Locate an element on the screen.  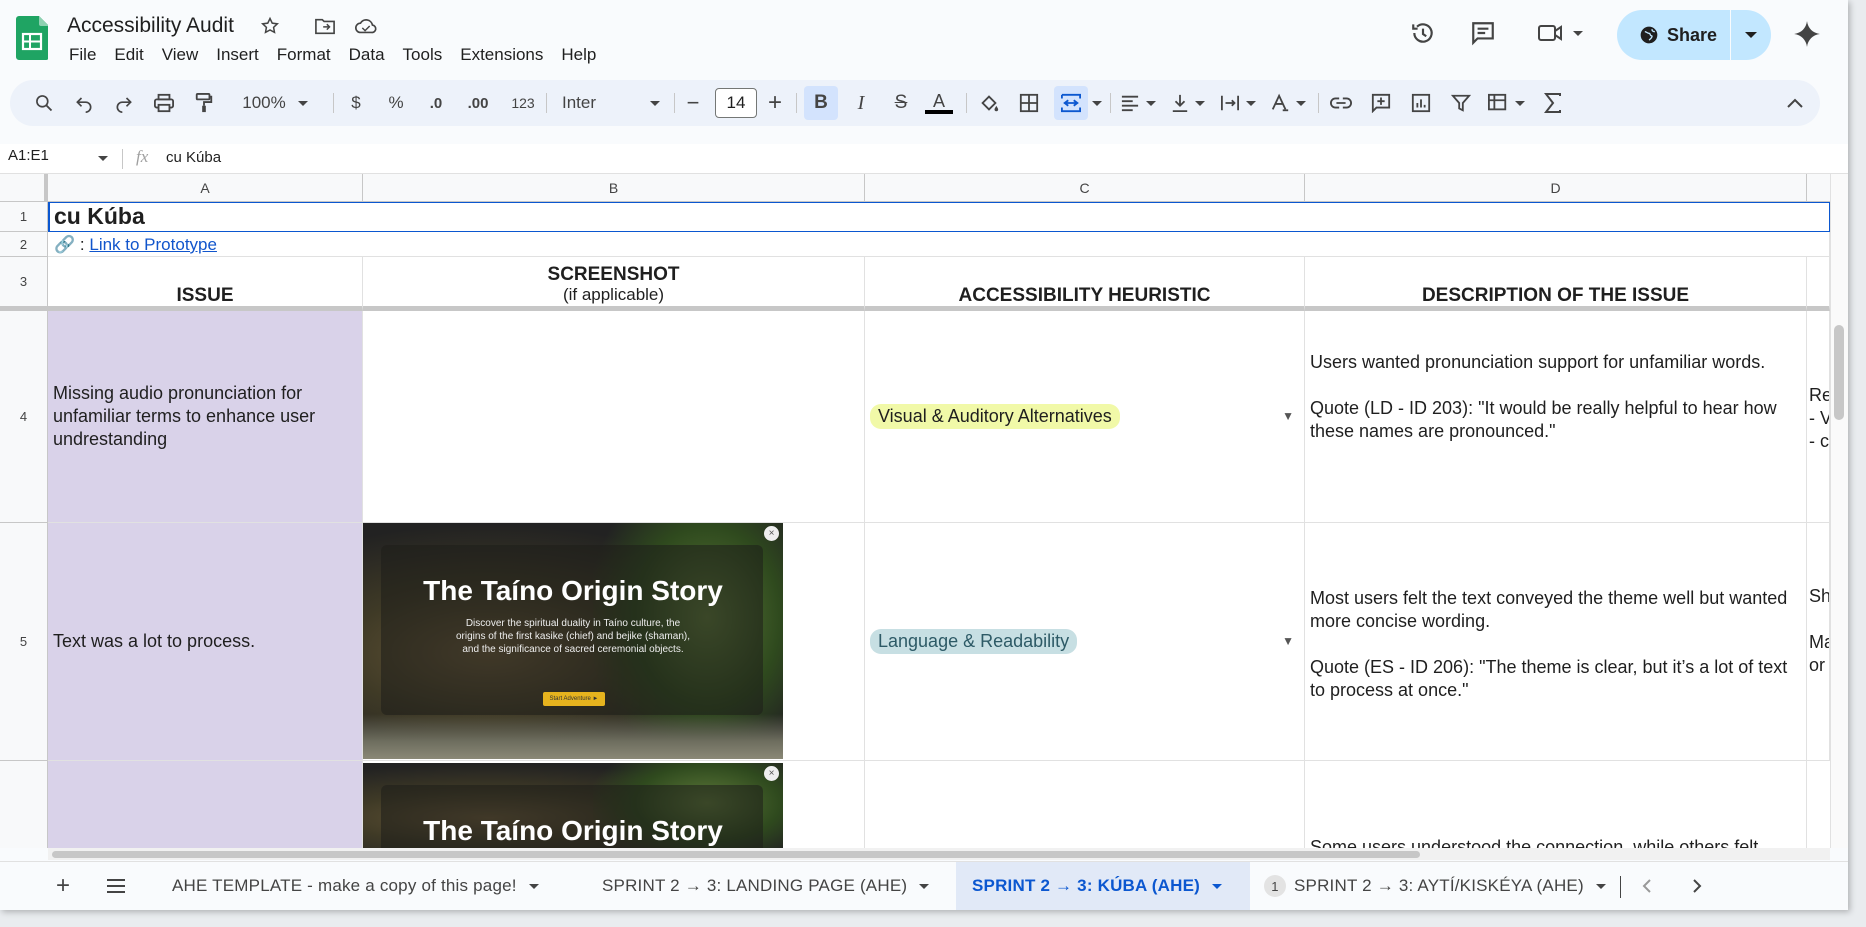
percent-format-button: % is located at coordinates (396, 103).